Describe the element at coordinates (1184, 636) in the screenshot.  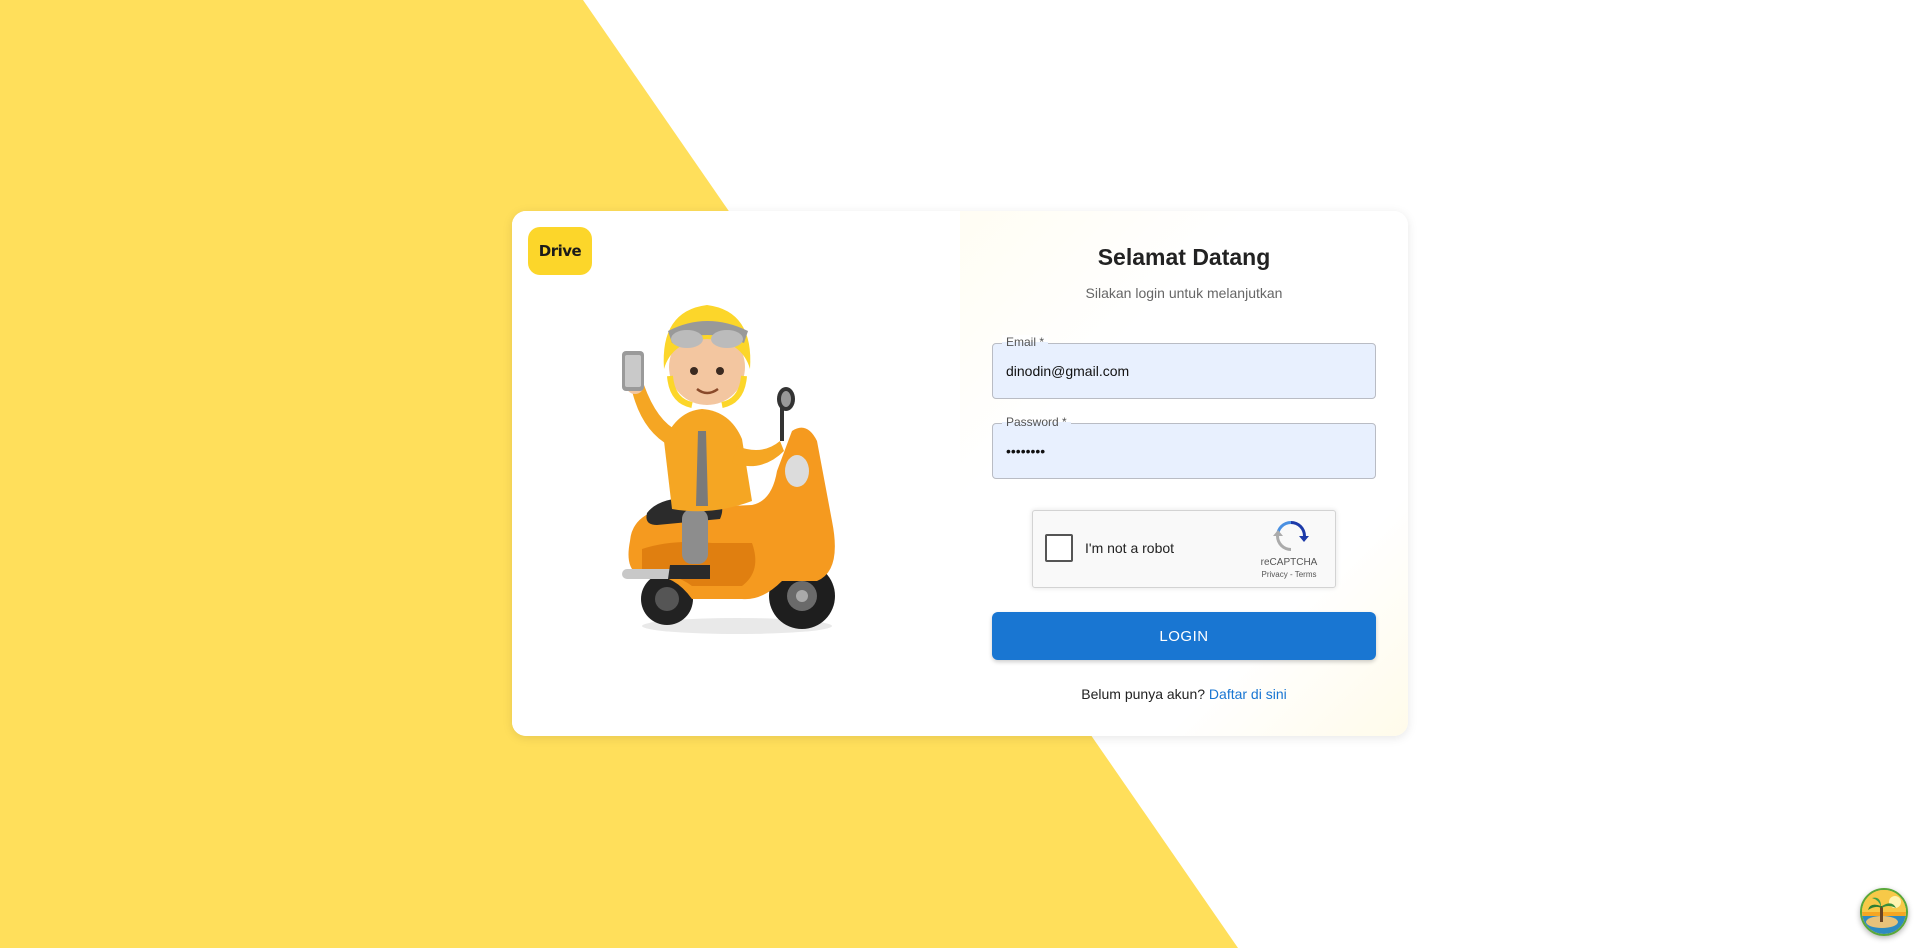
I see `login-button: LOGIN` at that location.